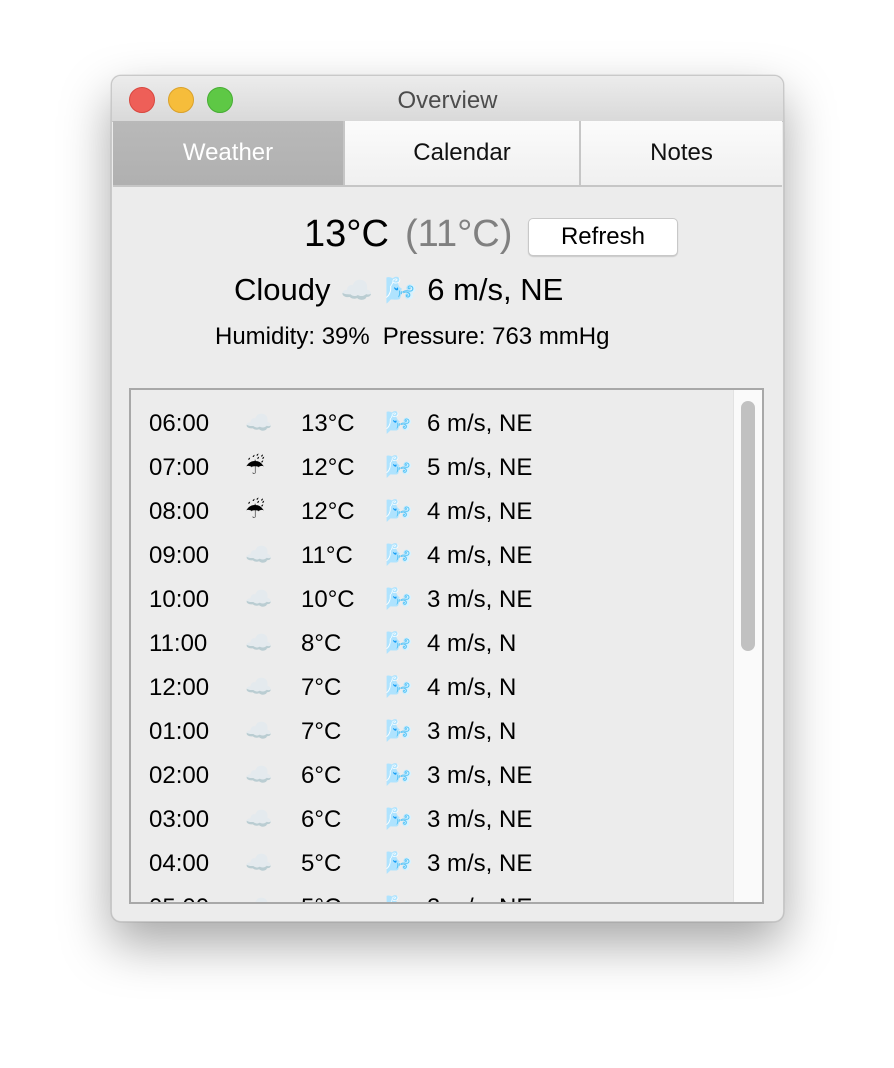  I want to click on forecast-temperature: 11°C, so click(327, 555).